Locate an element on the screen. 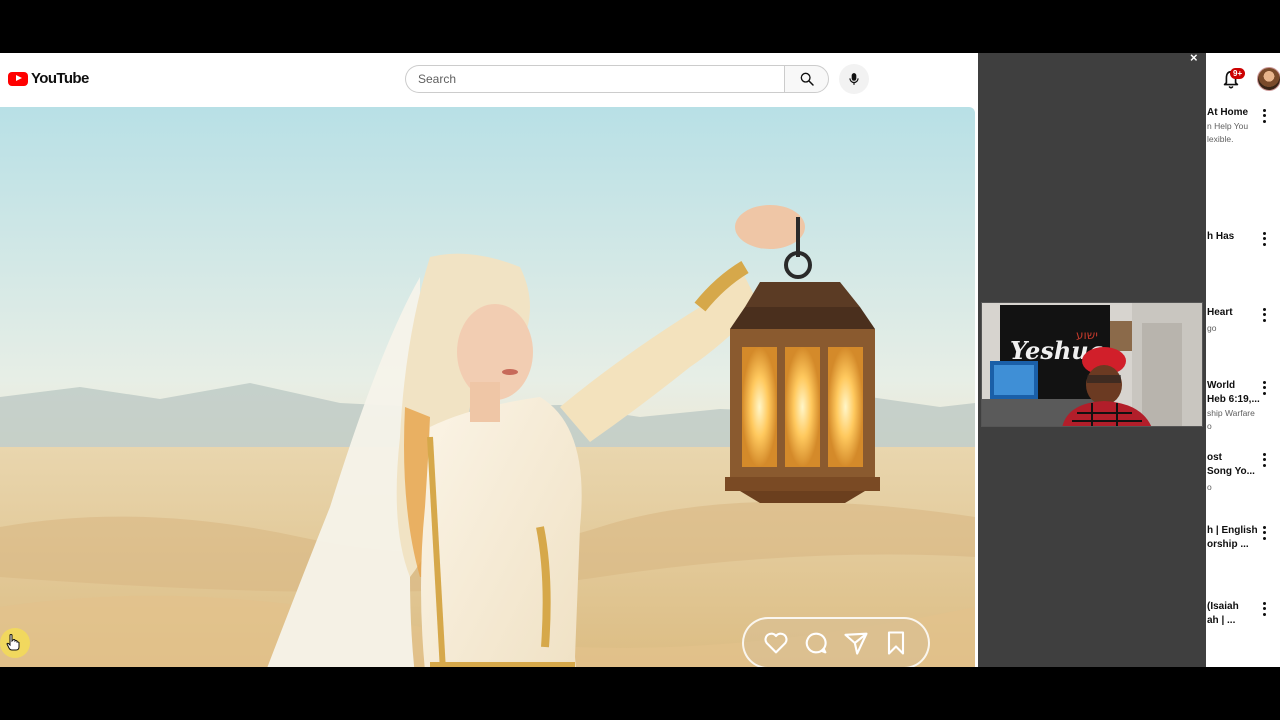 The image size is (1280, 720). list-item: ost Song Yo... o is located at coordinates (1235, 472).